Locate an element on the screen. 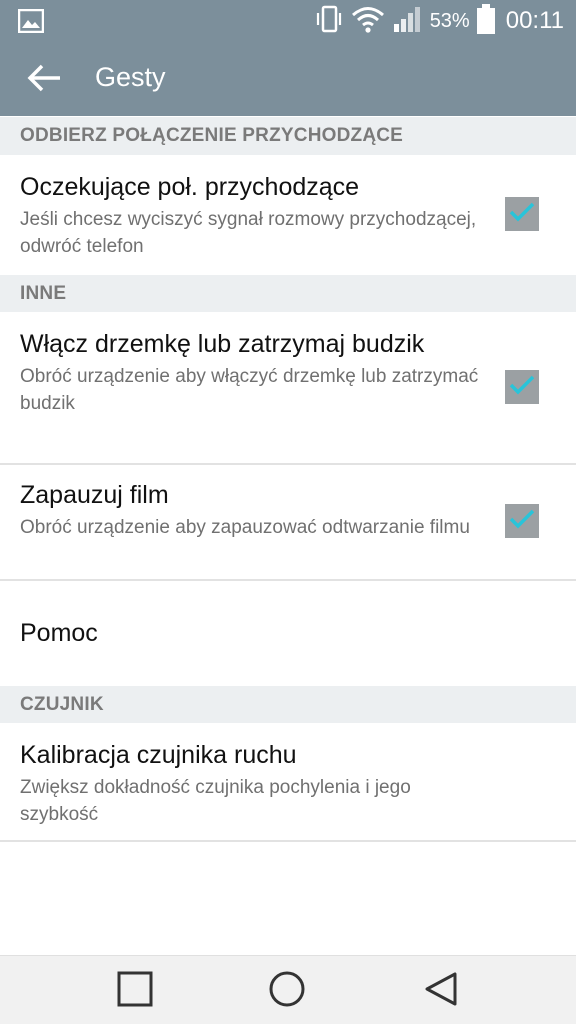 This screenshot has width=576, height=1024. back-button is located at coordinates (44, 80).